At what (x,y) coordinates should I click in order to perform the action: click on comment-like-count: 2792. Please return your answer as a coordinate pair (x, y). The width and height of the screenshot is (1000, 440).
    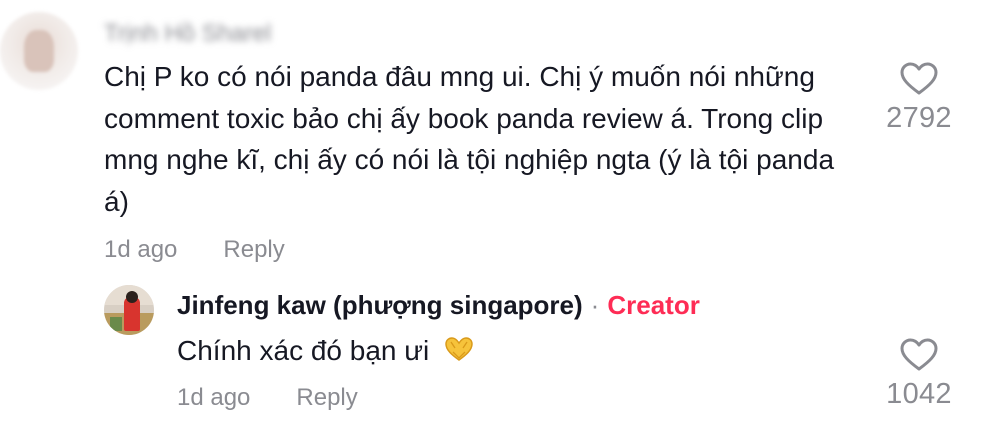
    Looking at the image, I should click on (919, 118).